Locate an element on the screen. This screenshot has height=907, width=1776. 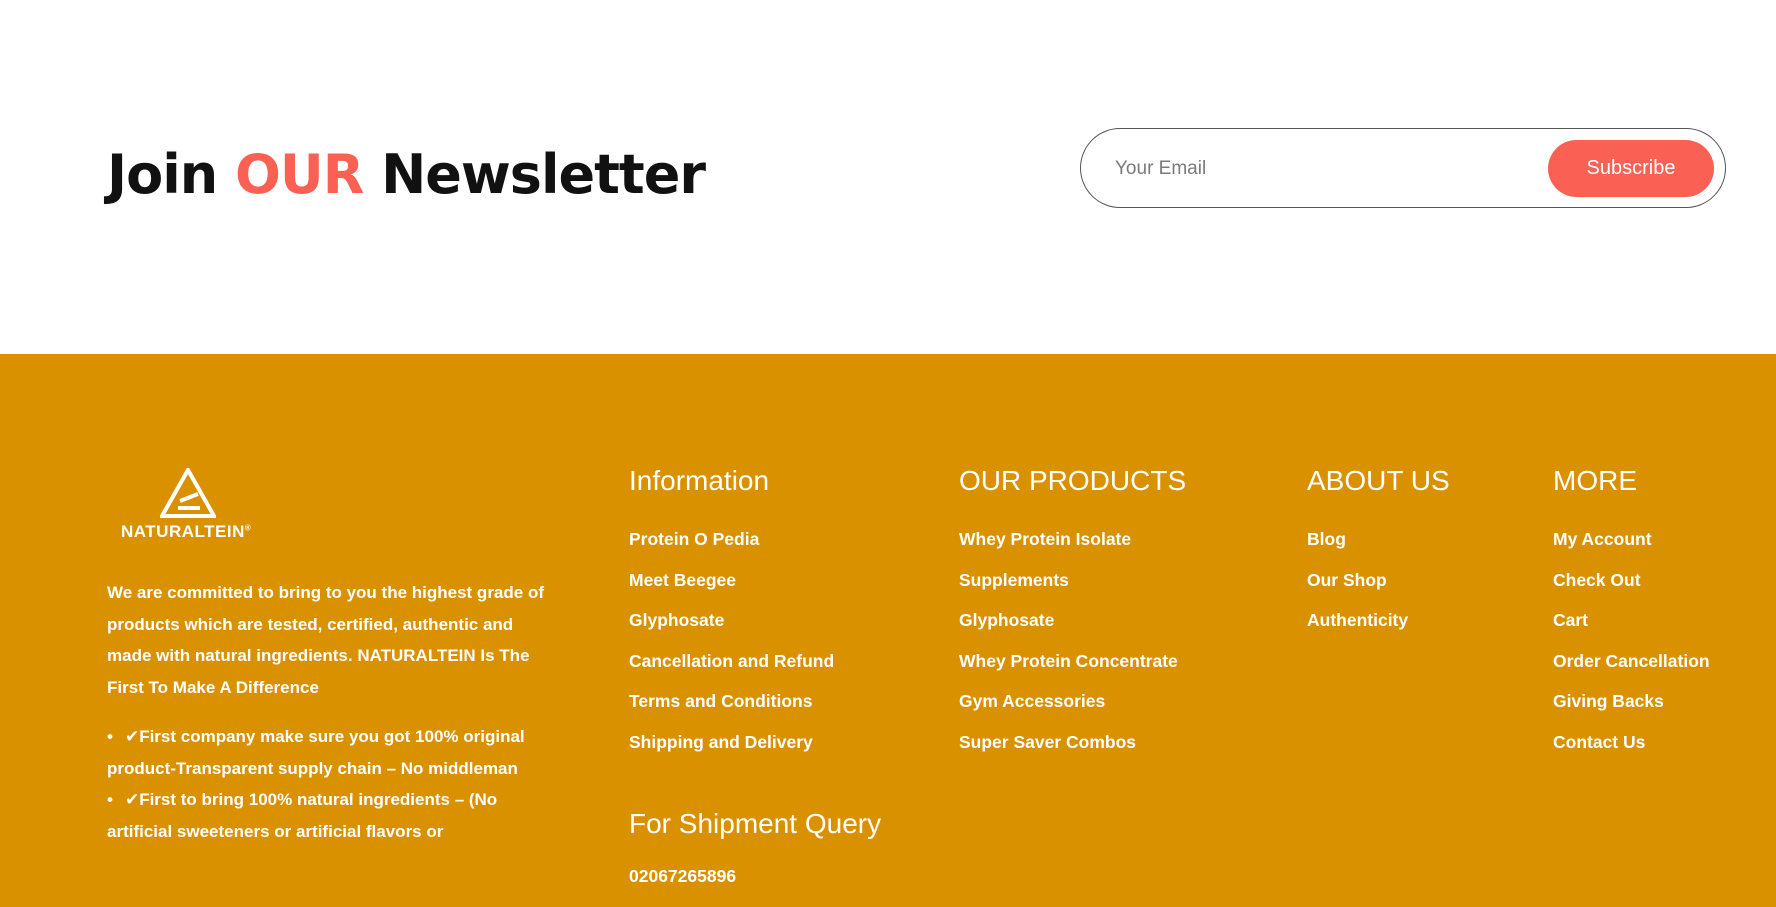
shipment-query: For Shipment Query 02067265896 is located at coordinates (755, 846).